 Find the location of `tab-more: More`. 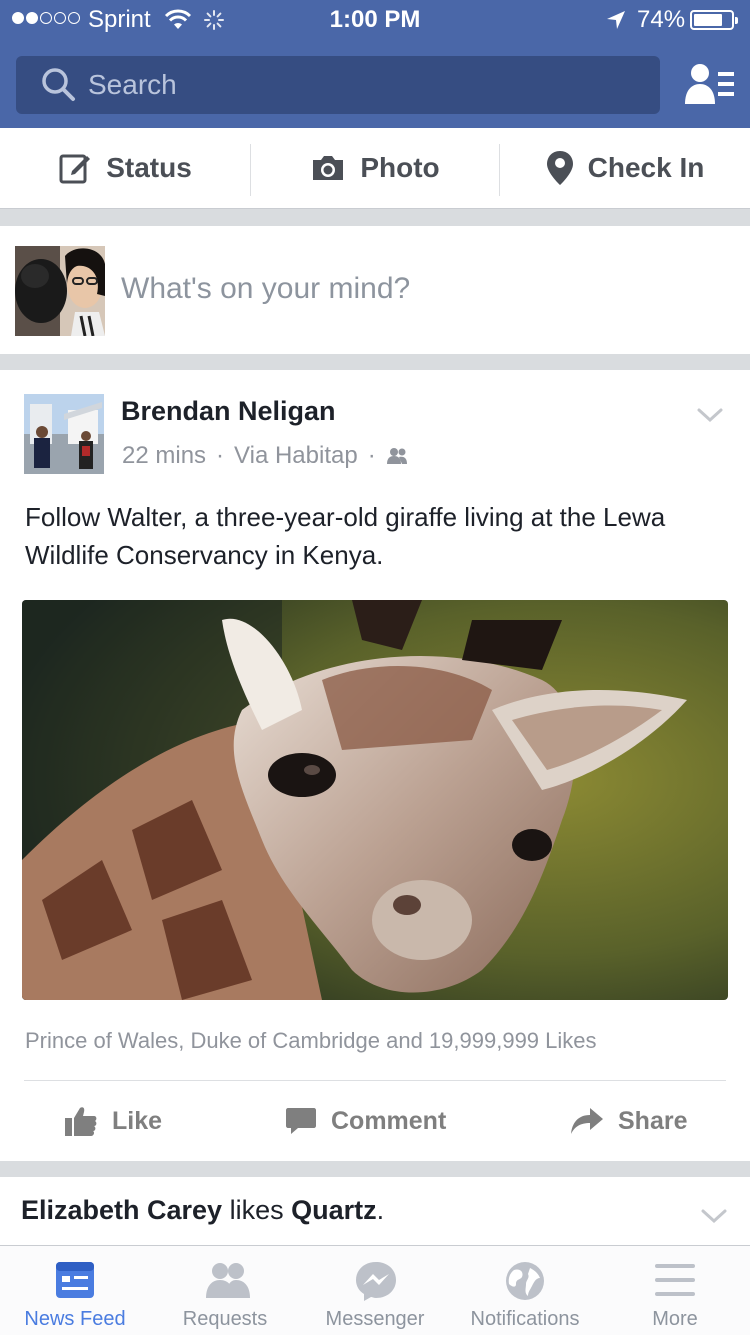

tab-more: More is located at coordinates (675, 1290).